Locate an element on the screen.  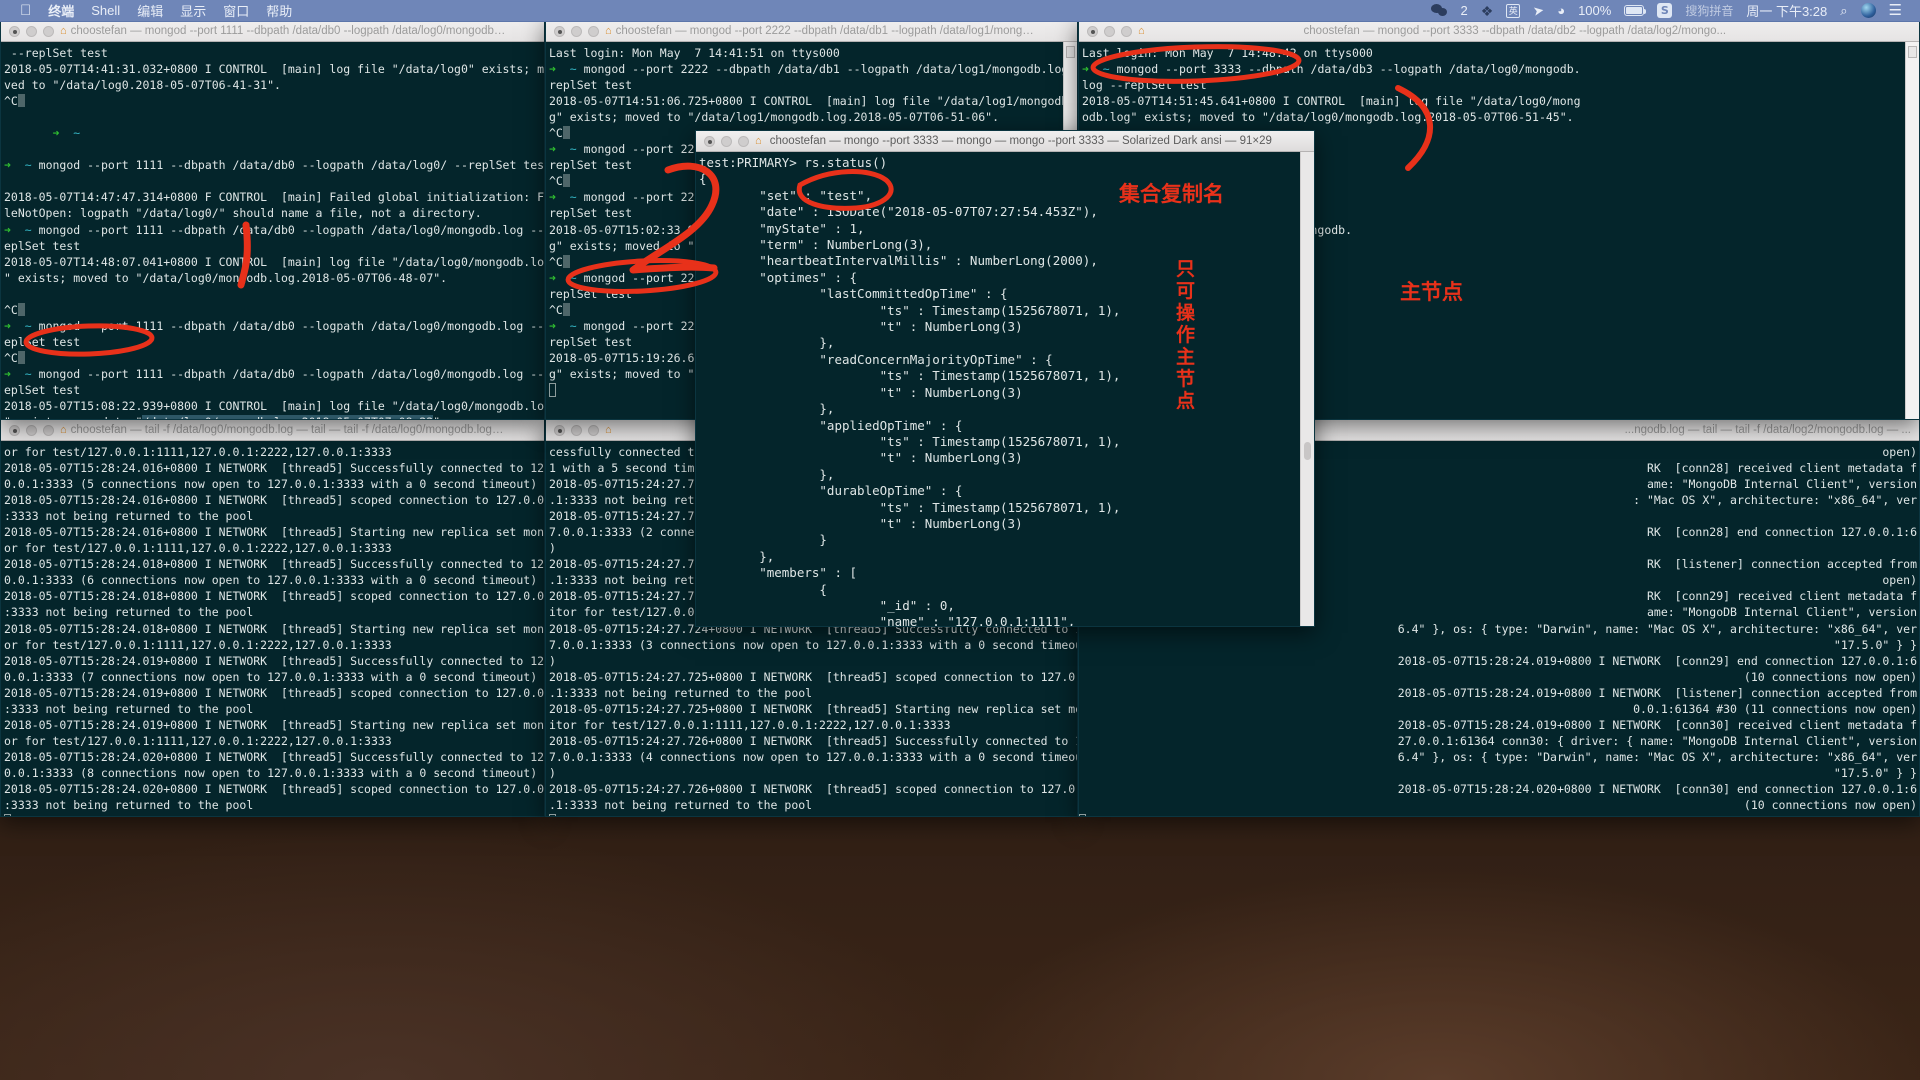
menu-item-shell: Shell is located at coordinates (105, 10).